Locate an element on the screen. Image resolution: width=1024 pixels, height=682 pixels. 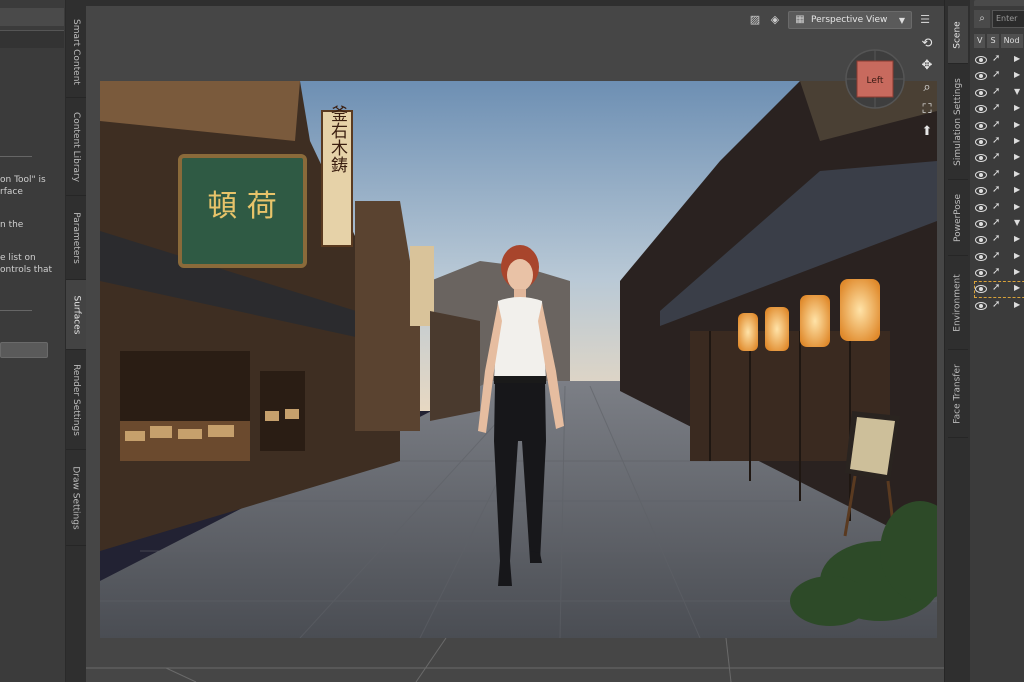
navigation-cube: Left is located at coordinates (875, 79).